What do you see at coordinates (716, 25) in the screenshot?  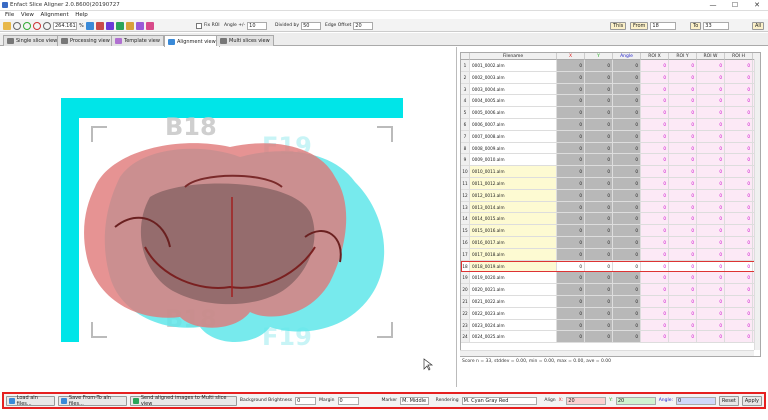 I see `to-input: 33` at bounding box center [716, 25].